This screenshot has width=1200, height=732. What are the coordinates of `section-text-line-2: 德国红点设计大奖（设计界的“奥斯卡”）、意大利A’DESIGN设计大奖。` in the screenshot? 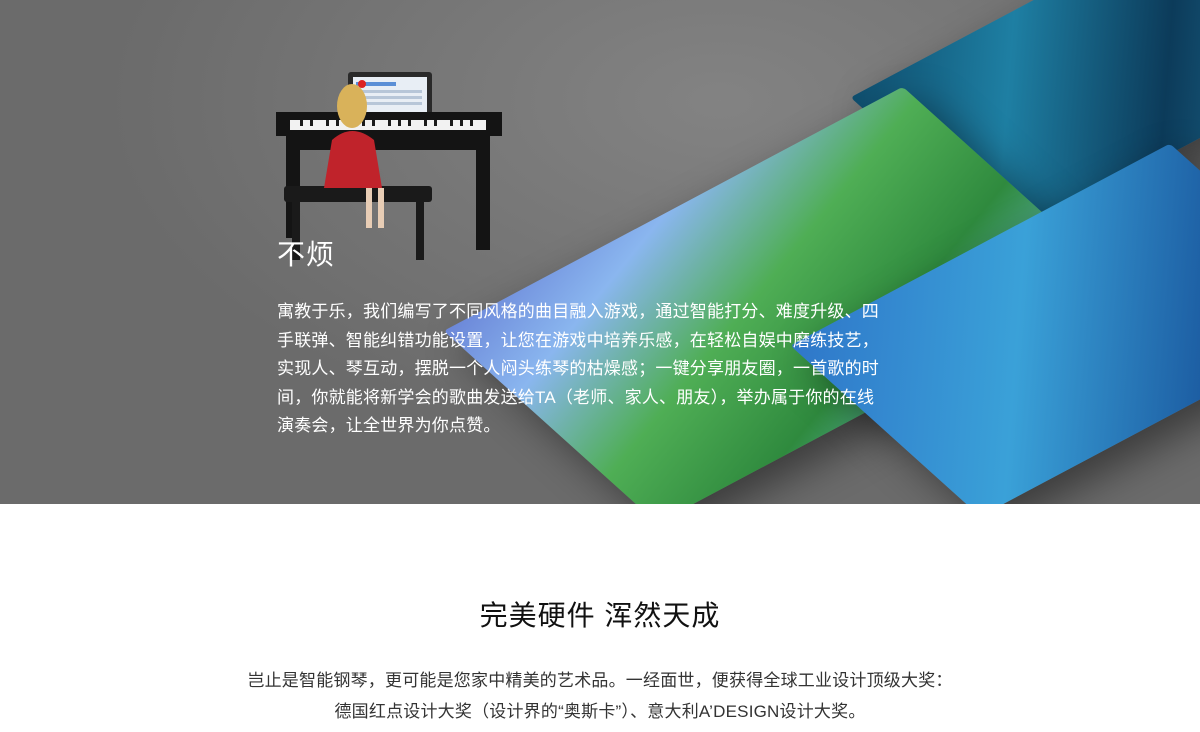 It's located at (600, 711).